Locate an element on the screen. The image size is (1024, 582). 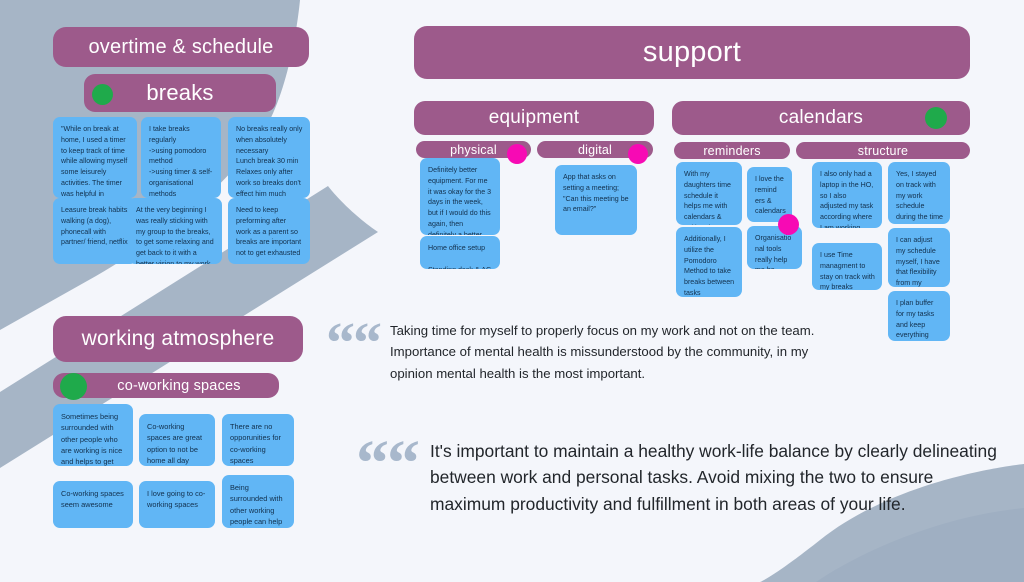
sticky-note: Co-working spaces seem awesome is located at coordinates (93, 504).